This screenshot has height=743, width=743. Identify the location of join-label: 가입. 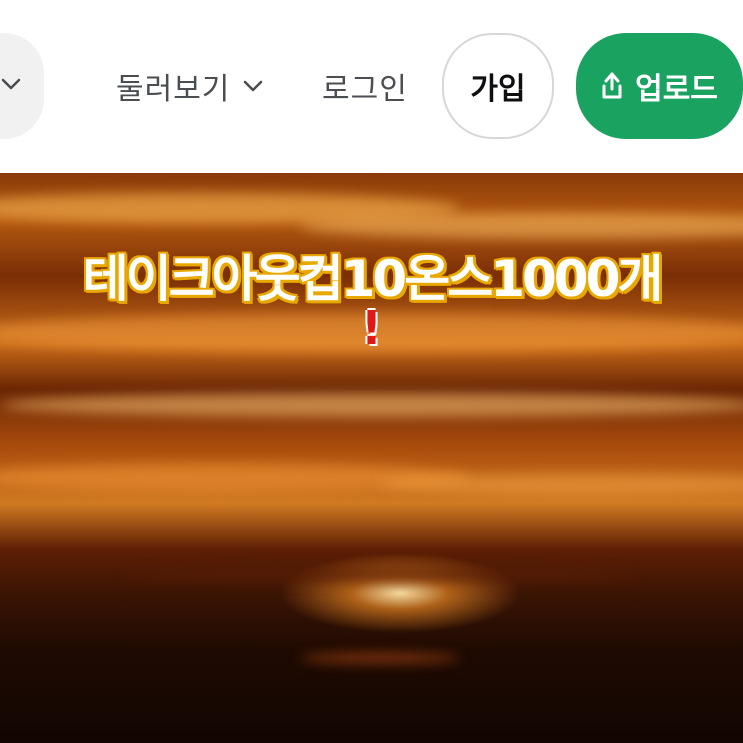
(498, 89).